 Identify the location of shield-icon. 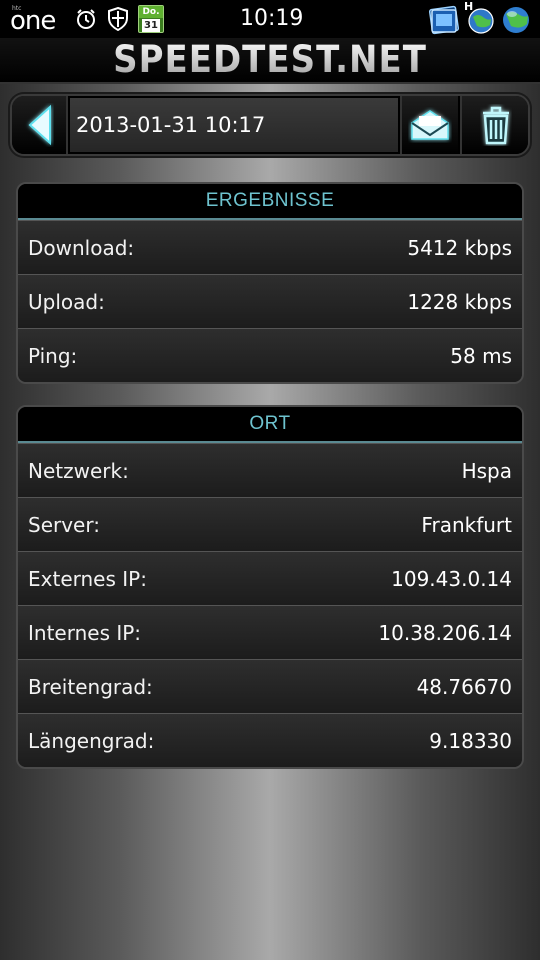
(118, 19).